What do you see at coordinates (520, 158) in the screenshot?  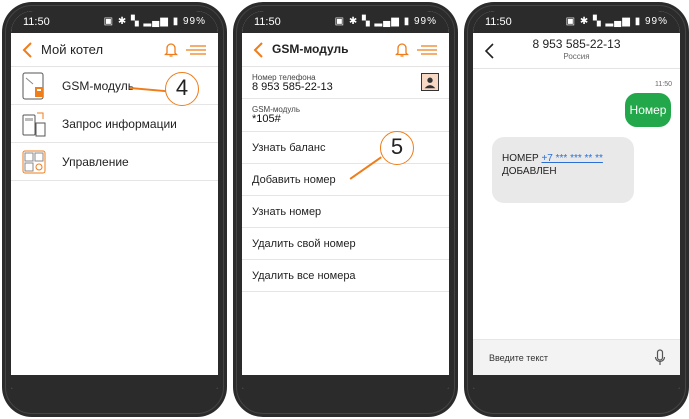 I see `incoming-prefix: НОМЕР` at bounding box center [520, 158].